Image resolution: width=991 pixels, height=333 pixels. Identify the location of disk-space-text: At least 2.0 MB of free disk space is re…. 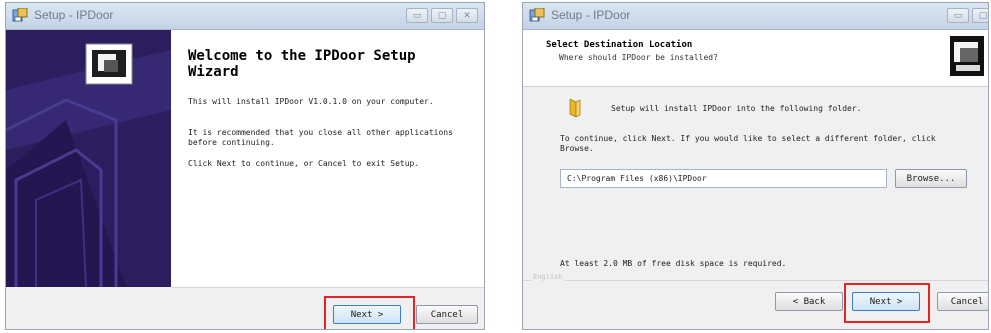
(673, 263).